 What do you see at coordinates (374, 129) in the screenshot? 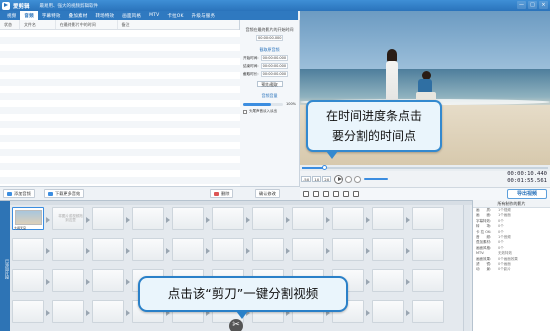
I see `callout-click-timeline: 在时间进度条点击 要分割的时间点` at bounding box center [374, 129].